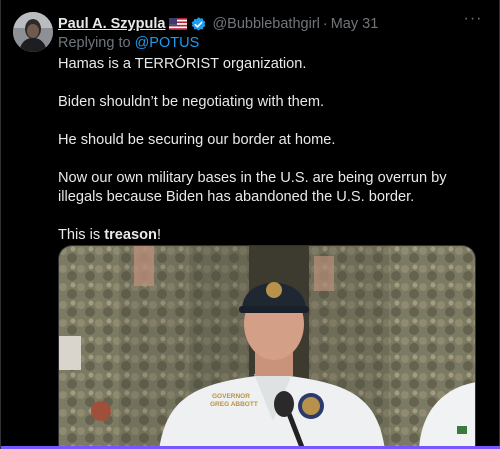 Image resolution: width=500 pixels, height=449 pixels. What do you see at coordinates (178, 24) in the screenshot?
I see `us-flag-icon` at bounding box center [178, 24].